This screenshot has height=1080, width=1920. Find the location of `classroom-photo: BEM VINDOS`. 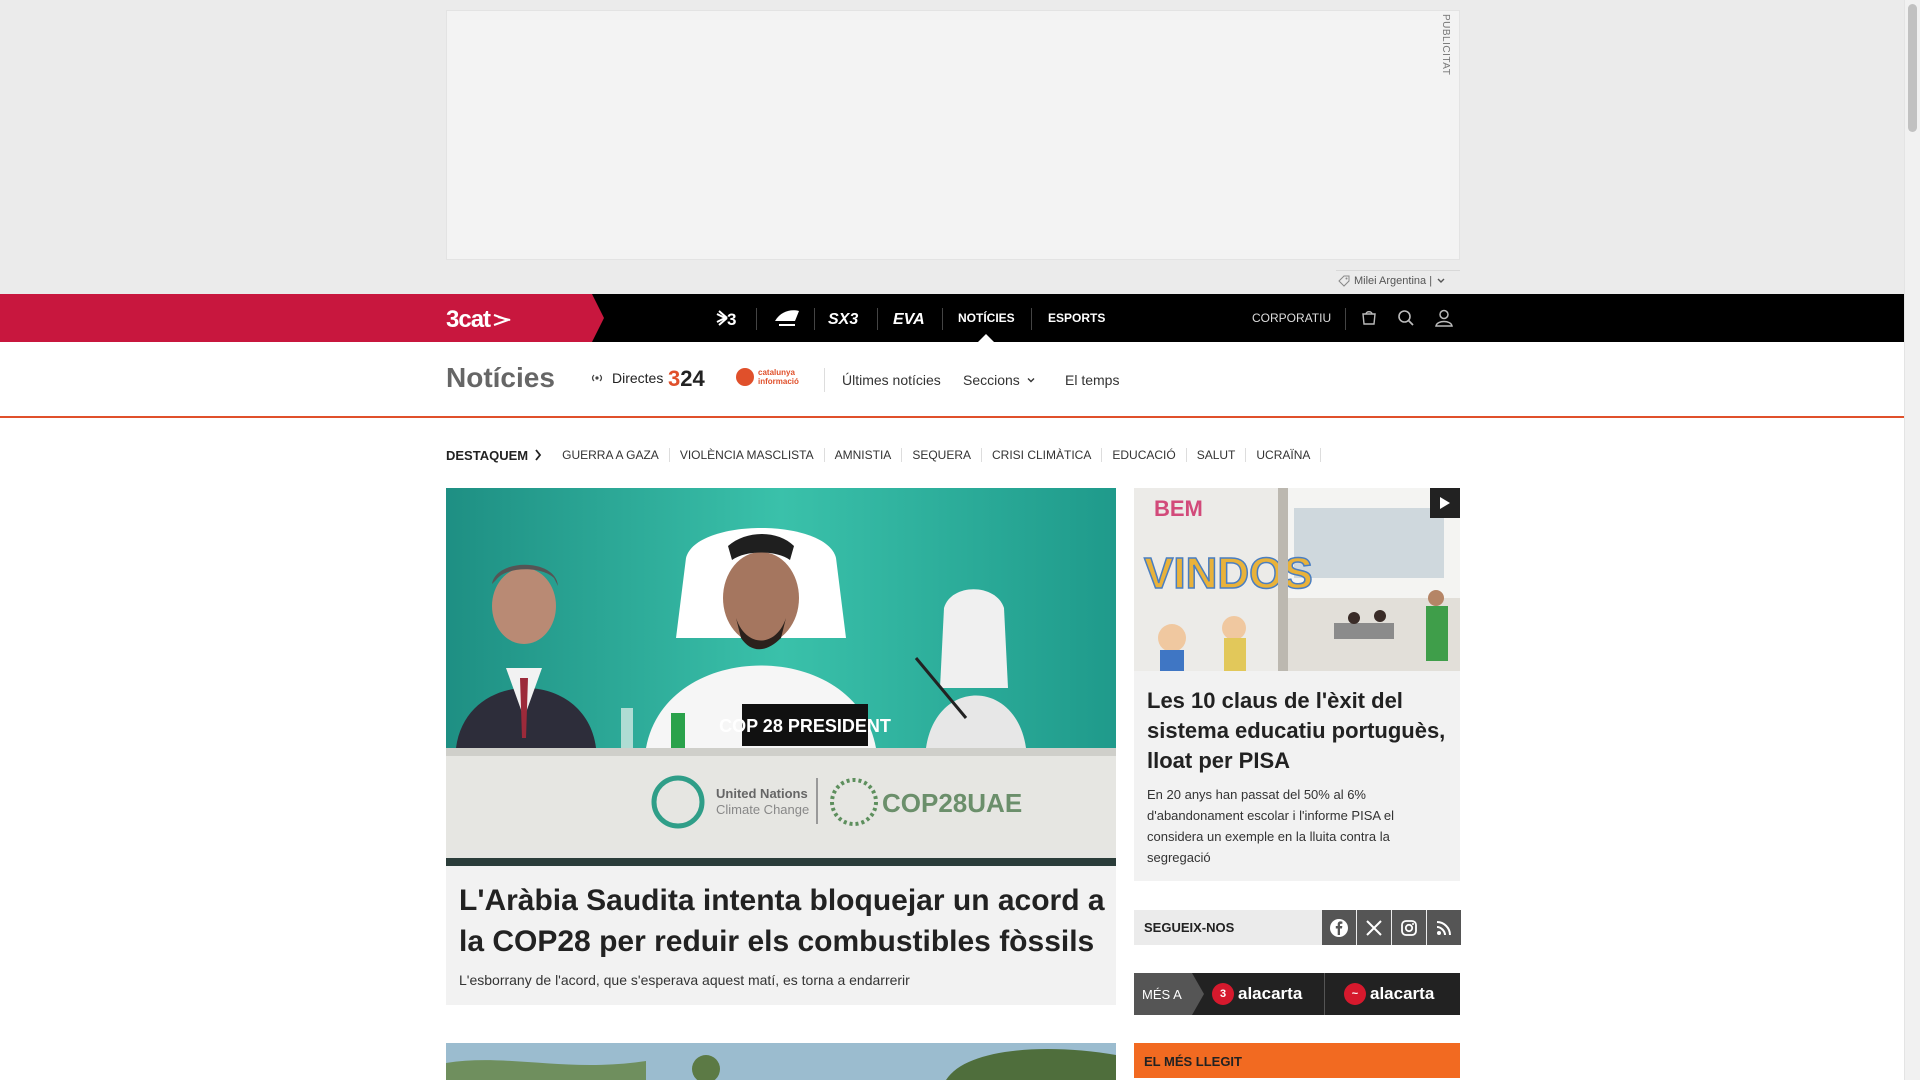

classroom-photo: BEM VINDOS is located at coordinates (1297, 579).